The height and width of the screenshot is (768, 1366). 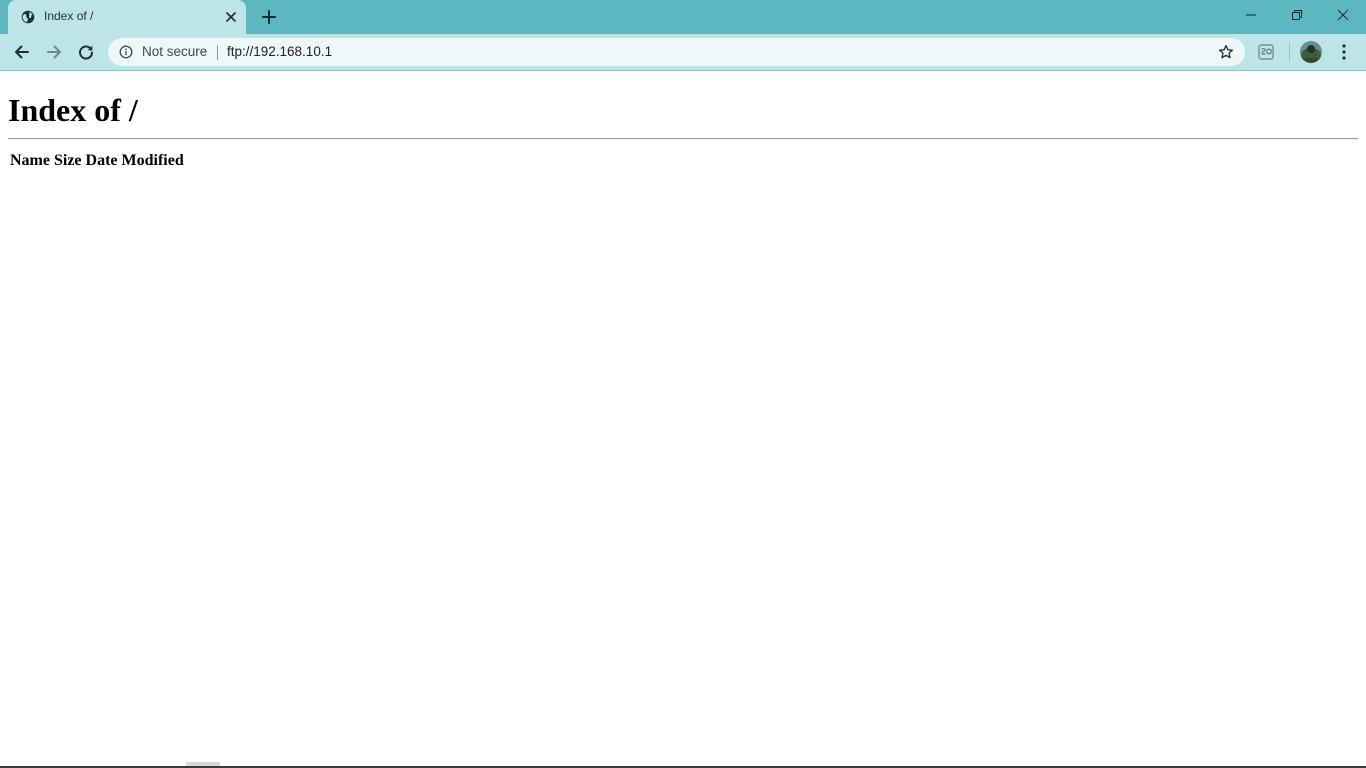 I want to click on toolbar-separator, so click(x=1289, y=52).